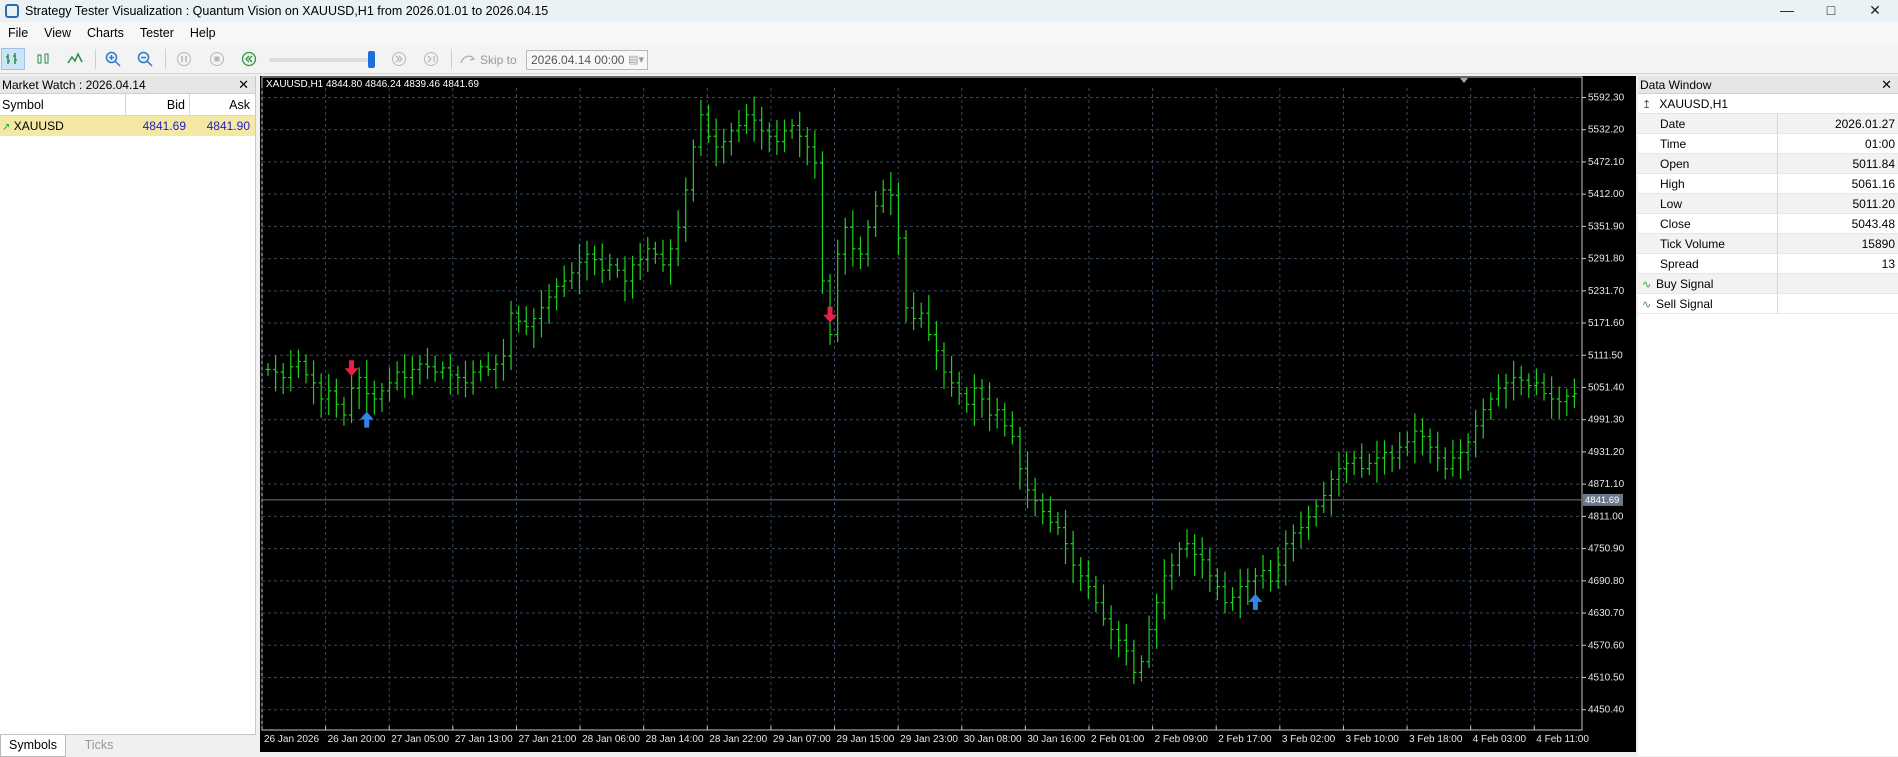 This screenshot has height=757, width=1898. I want to click on list-item: Time 01:00, so click(1768, 144).